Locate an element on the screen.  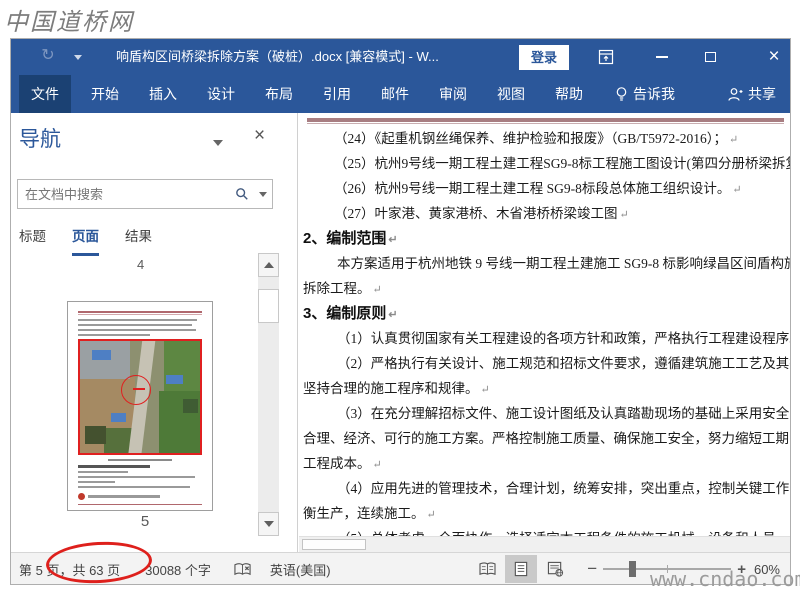
company-logo-icon is located at coordinates (81, 496).